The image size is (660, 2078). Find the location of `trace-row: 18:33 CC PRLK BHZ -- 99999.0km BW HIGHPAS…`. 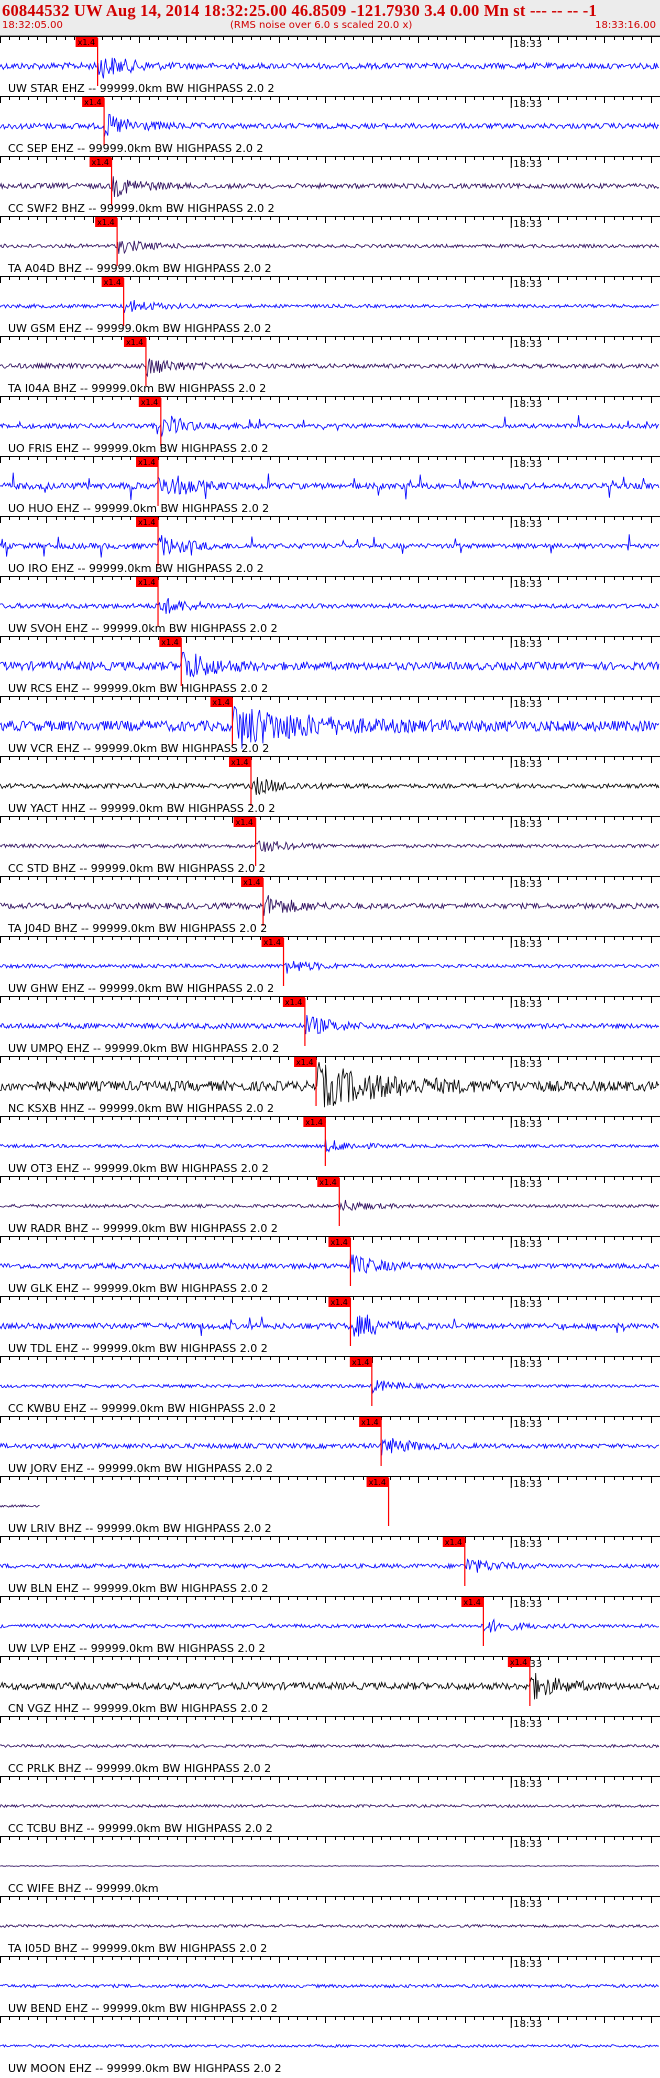

trace-row: 18:33 CC PRLK BHZ -- 99999.0km BW HIGHPAS… is located at coordinates (330, 1745).